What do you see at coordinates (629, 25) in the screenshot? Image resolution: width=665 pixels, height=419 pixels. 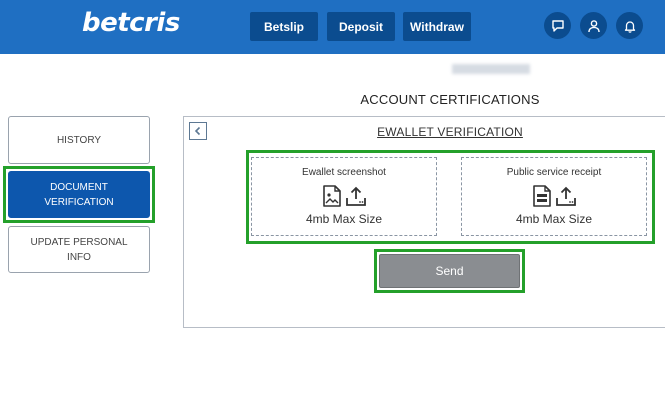 I see `bell-icon` at bounding box center [629, 25].